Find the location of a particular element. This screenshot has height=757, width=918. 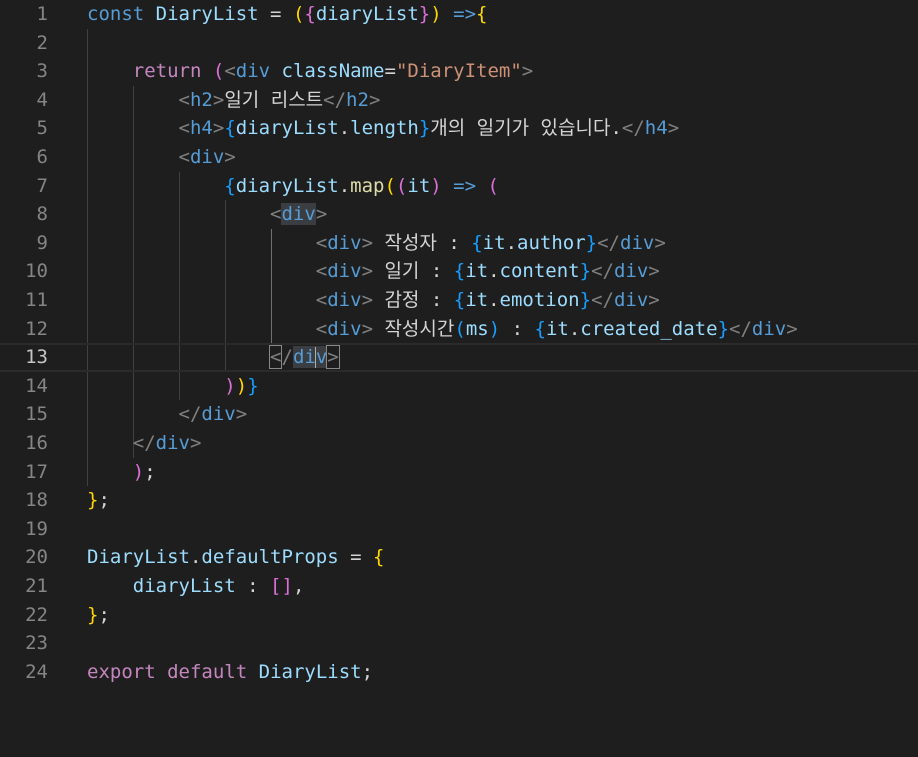

code-token: diaryList is located at coordinates (287, 185).